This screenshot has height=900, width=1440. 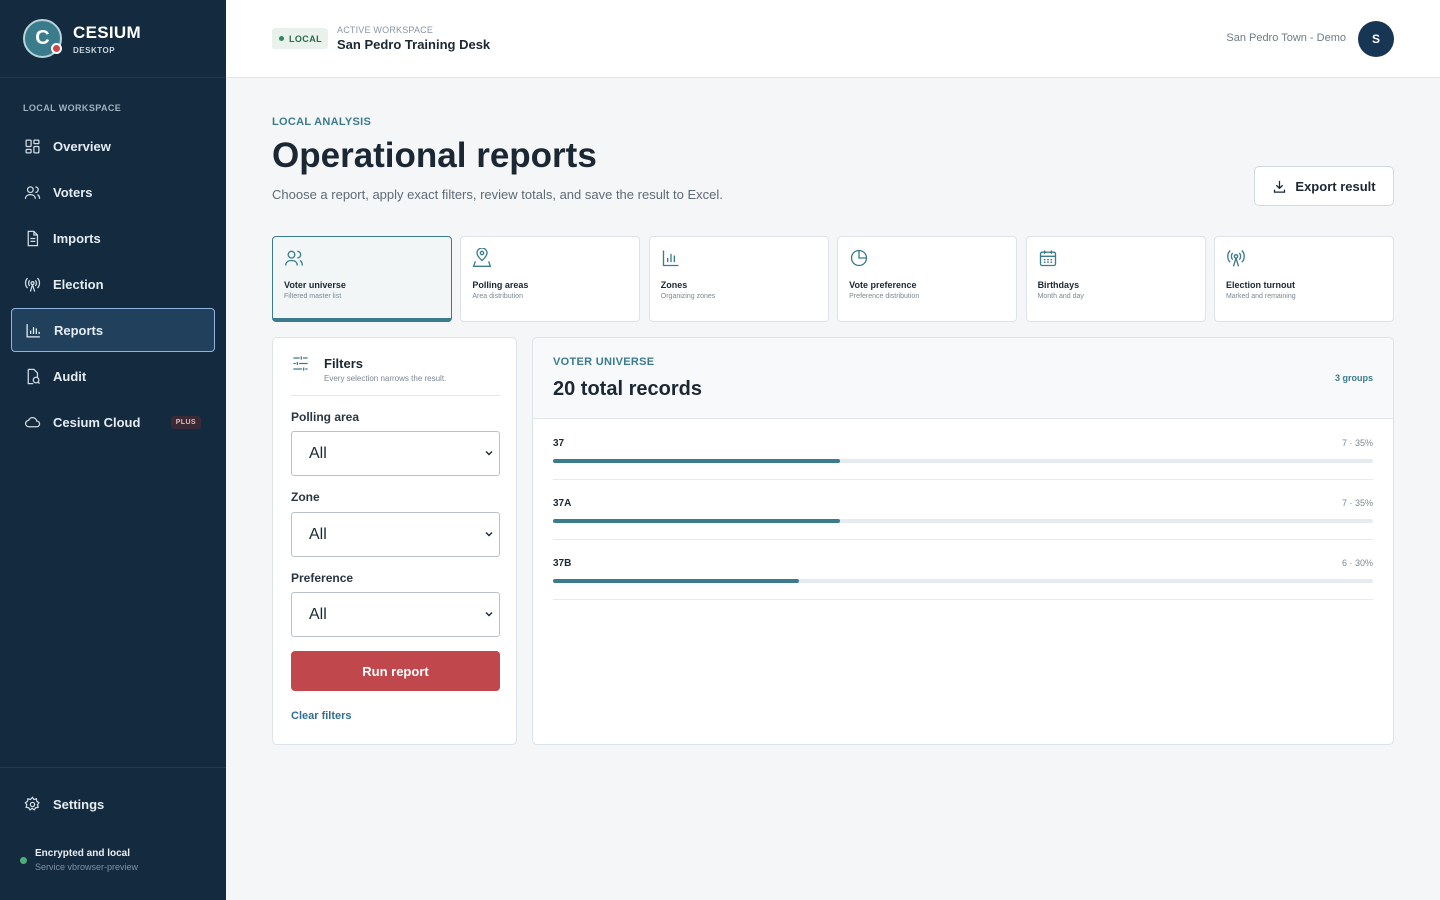 What do you see at coordinates (318, 453) in the screenshot?
I see `polling-area-value: All` at bounding box center [318, 453].